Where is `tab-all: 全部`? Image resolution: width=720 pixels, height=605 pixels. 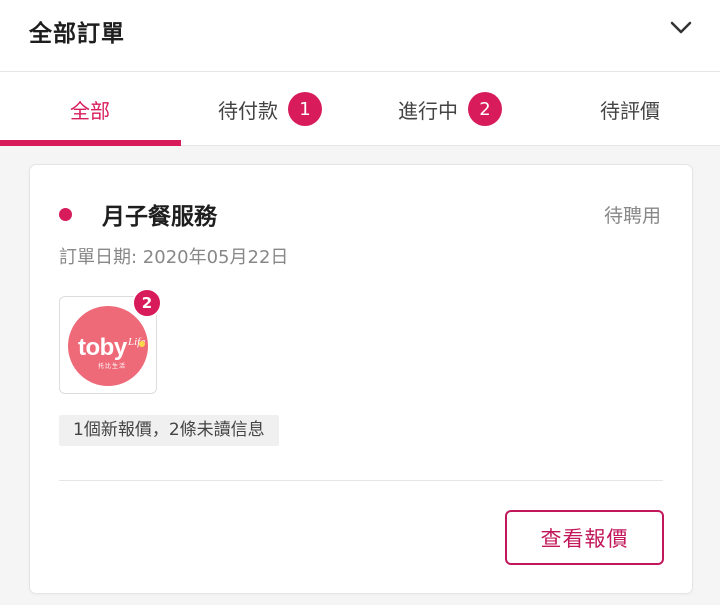 tab-all: 全部 is located at coordinates (90, 109).